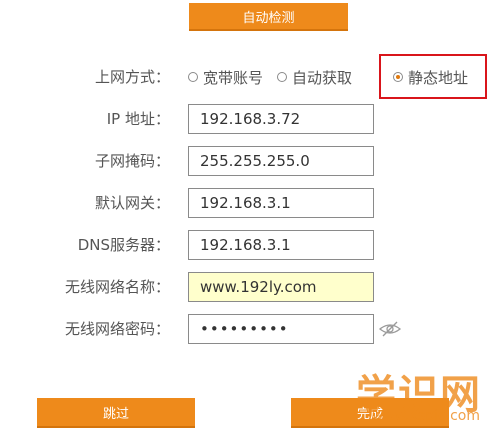  I want to click on connection-type-radio-group: 宽带账号 自动获取, so click(270, 77).